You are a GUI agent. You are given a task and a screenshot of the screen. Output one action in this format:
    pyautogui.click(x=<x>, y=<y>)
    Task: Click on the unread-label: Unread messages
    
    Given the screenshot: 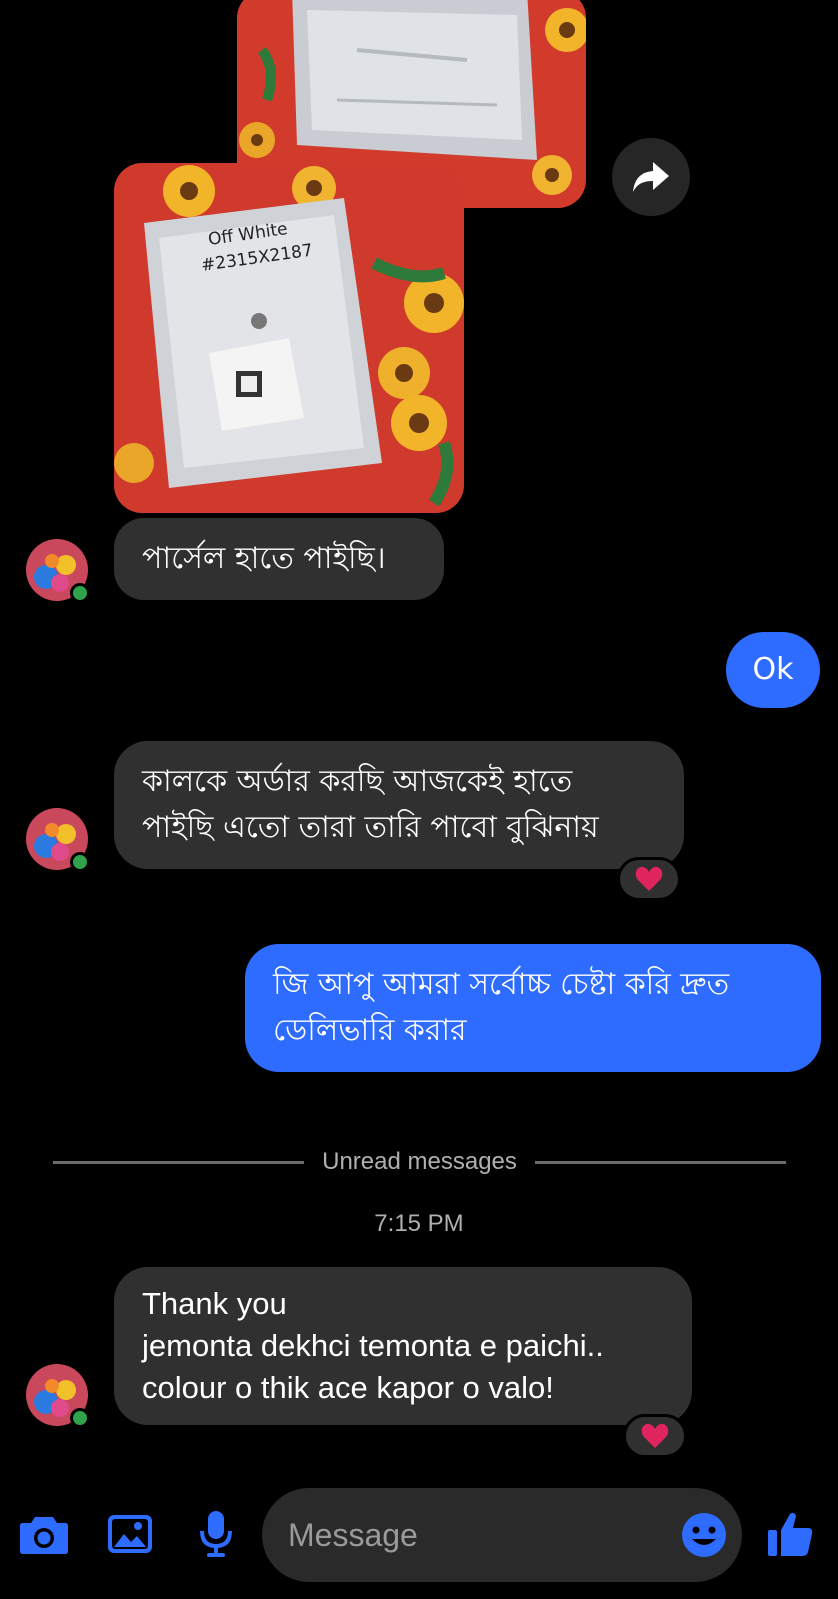 What is the action you would take?
    pyautogui.click(x=419, y=1161)
    